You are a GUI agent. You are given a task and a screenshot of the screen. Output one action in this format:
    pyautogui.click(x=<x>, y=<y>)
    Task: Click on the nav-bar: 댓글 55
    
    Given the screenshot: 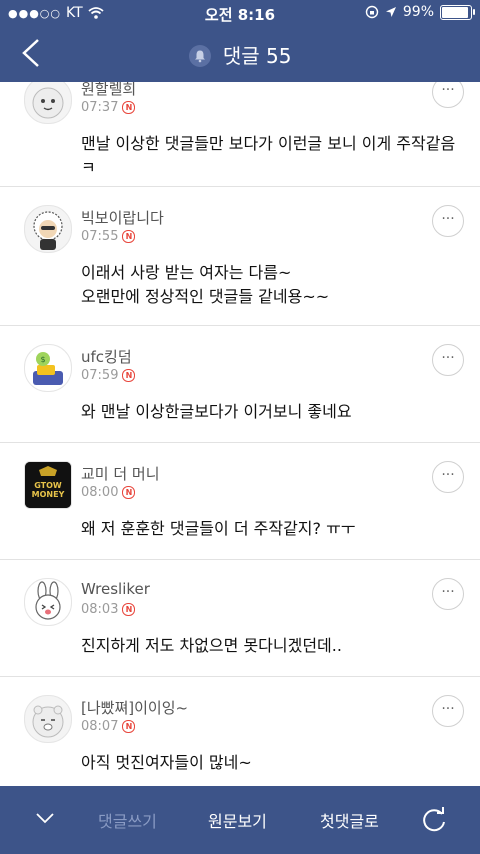 What is the action you would take?
    pyautogui.click(x=240, y=54)
    